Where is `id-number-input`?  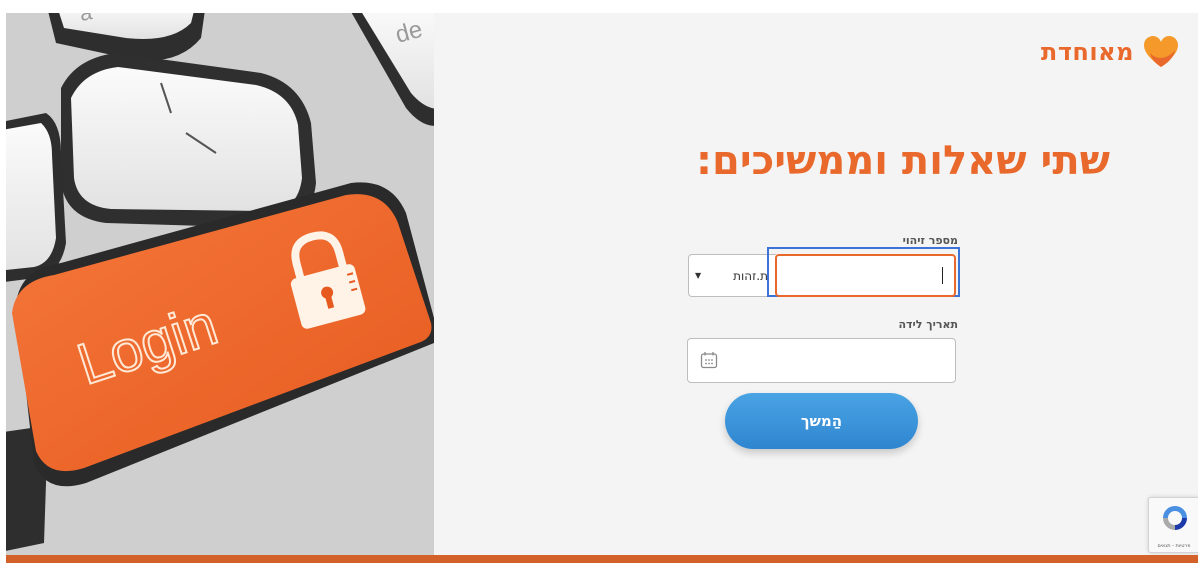
id-number-input is located at coordinates (865, 275).